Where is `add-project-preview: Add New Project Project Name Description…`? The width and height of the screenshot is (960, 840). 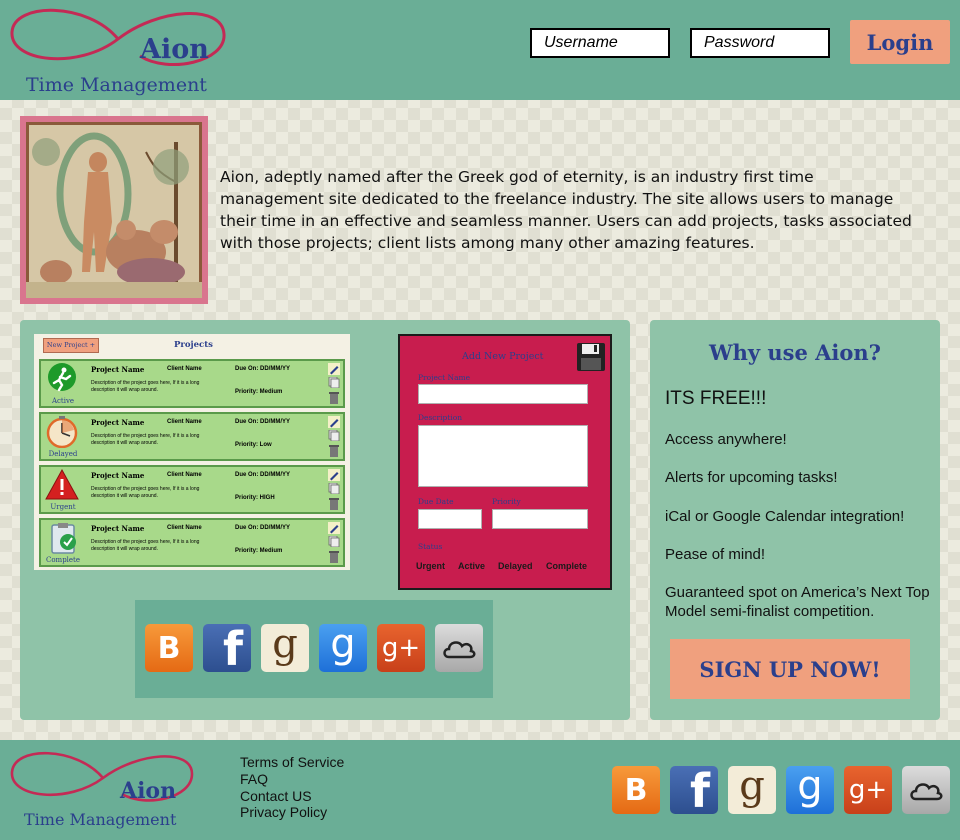 add-project-preview: Add New Project Project Name Description… is located at coordinates (505, 462).